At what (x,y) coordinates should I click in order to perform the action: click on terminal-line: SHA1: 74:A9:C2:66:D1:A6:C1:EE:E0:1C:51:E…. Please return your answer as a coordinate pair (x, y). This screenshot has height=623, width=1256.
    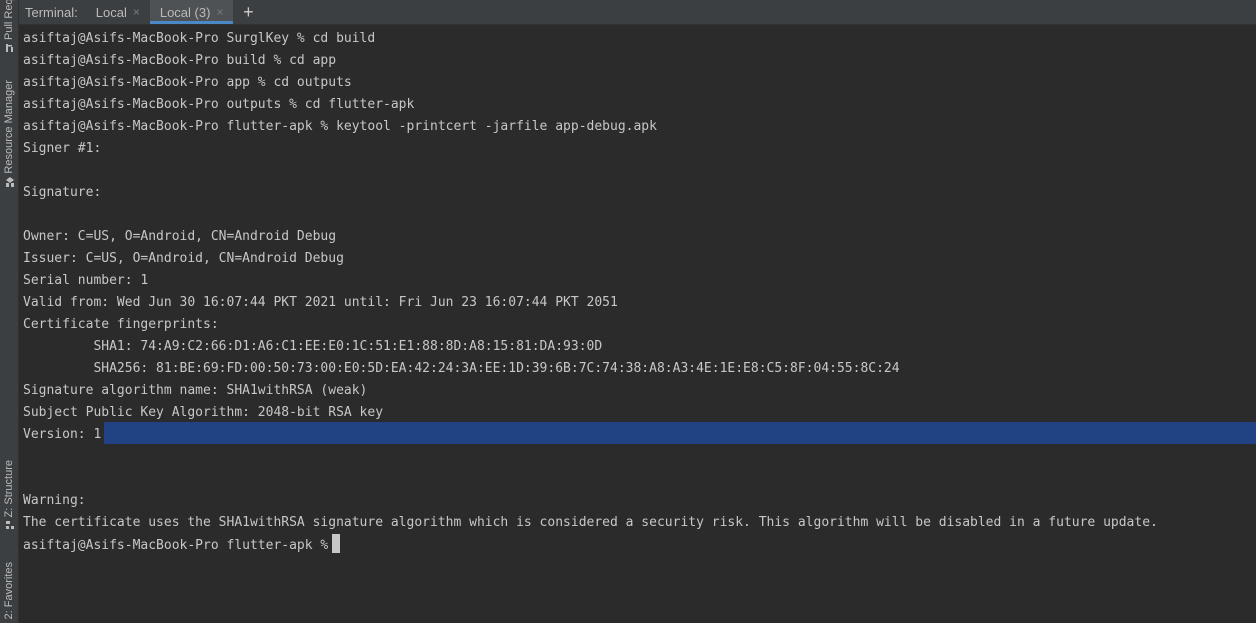
    Looking at the image, I should click on (313, 346).